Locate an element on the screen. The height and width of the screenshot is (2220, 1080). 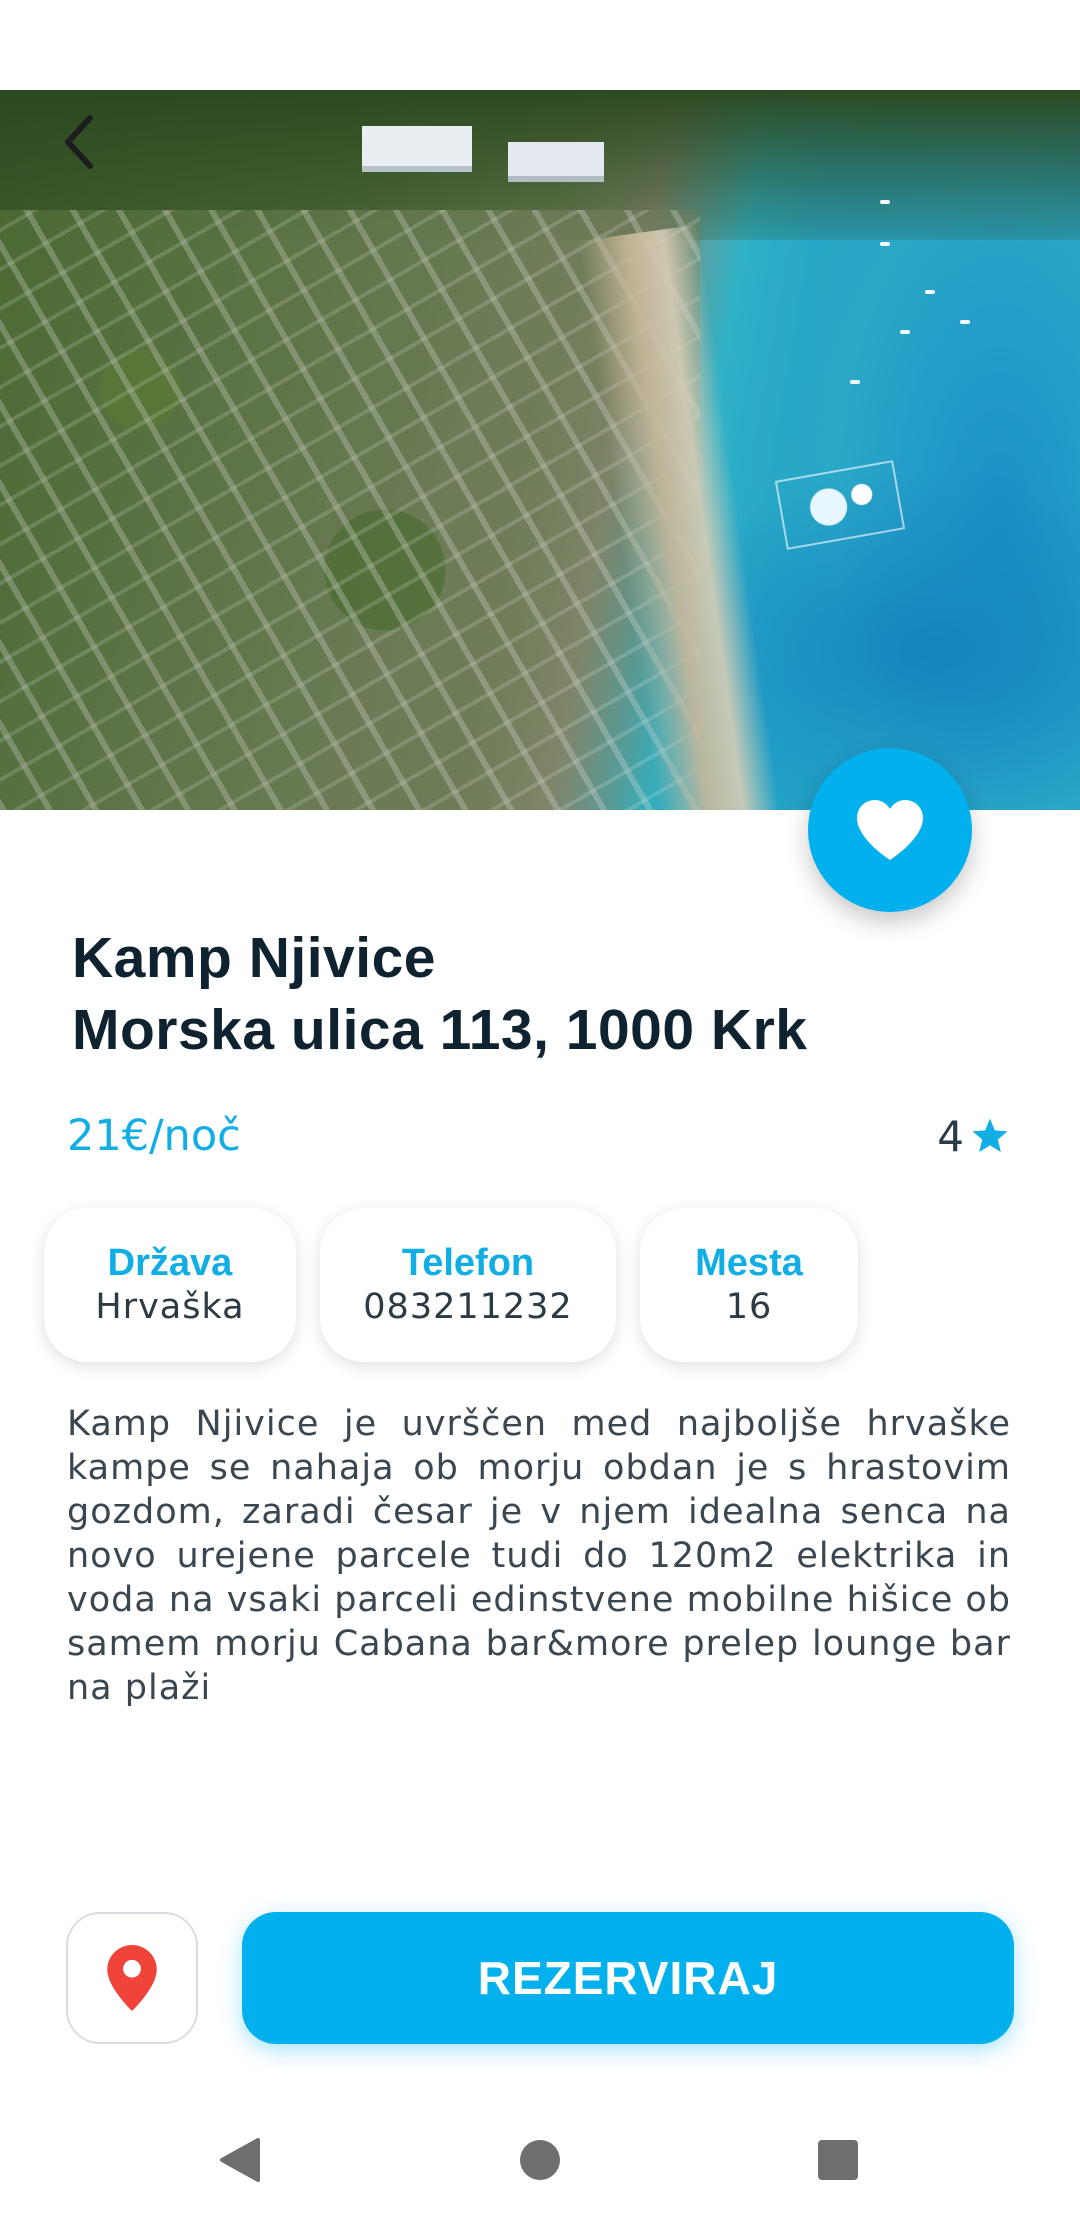
info-chip-label: Telefon is located at coordinates (468, 1263).